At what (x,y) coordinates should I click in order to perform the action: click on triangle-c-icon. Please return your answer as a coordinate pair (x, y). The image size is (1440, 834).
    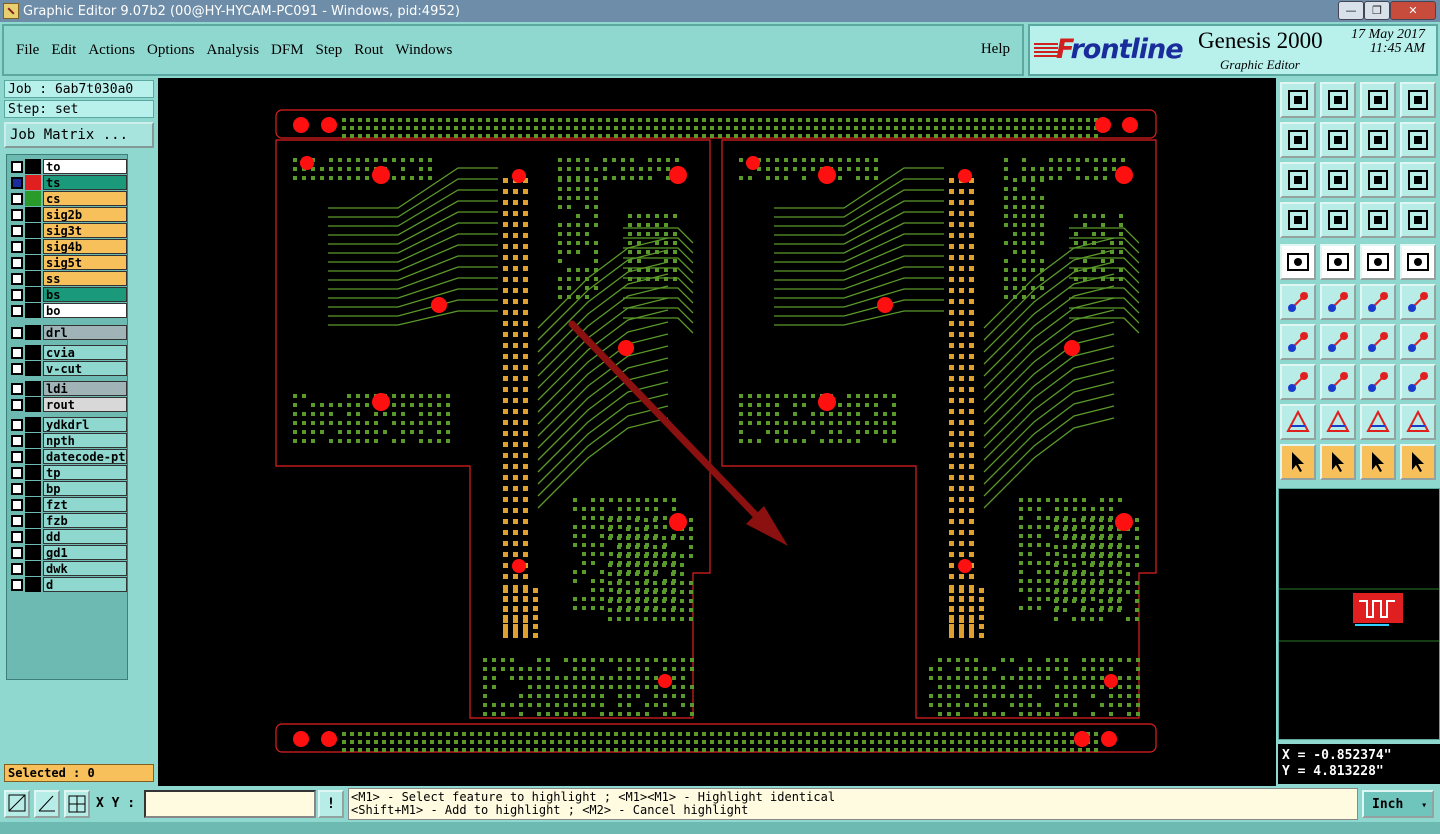
    Looking at the image, I should click on (1378, 422).